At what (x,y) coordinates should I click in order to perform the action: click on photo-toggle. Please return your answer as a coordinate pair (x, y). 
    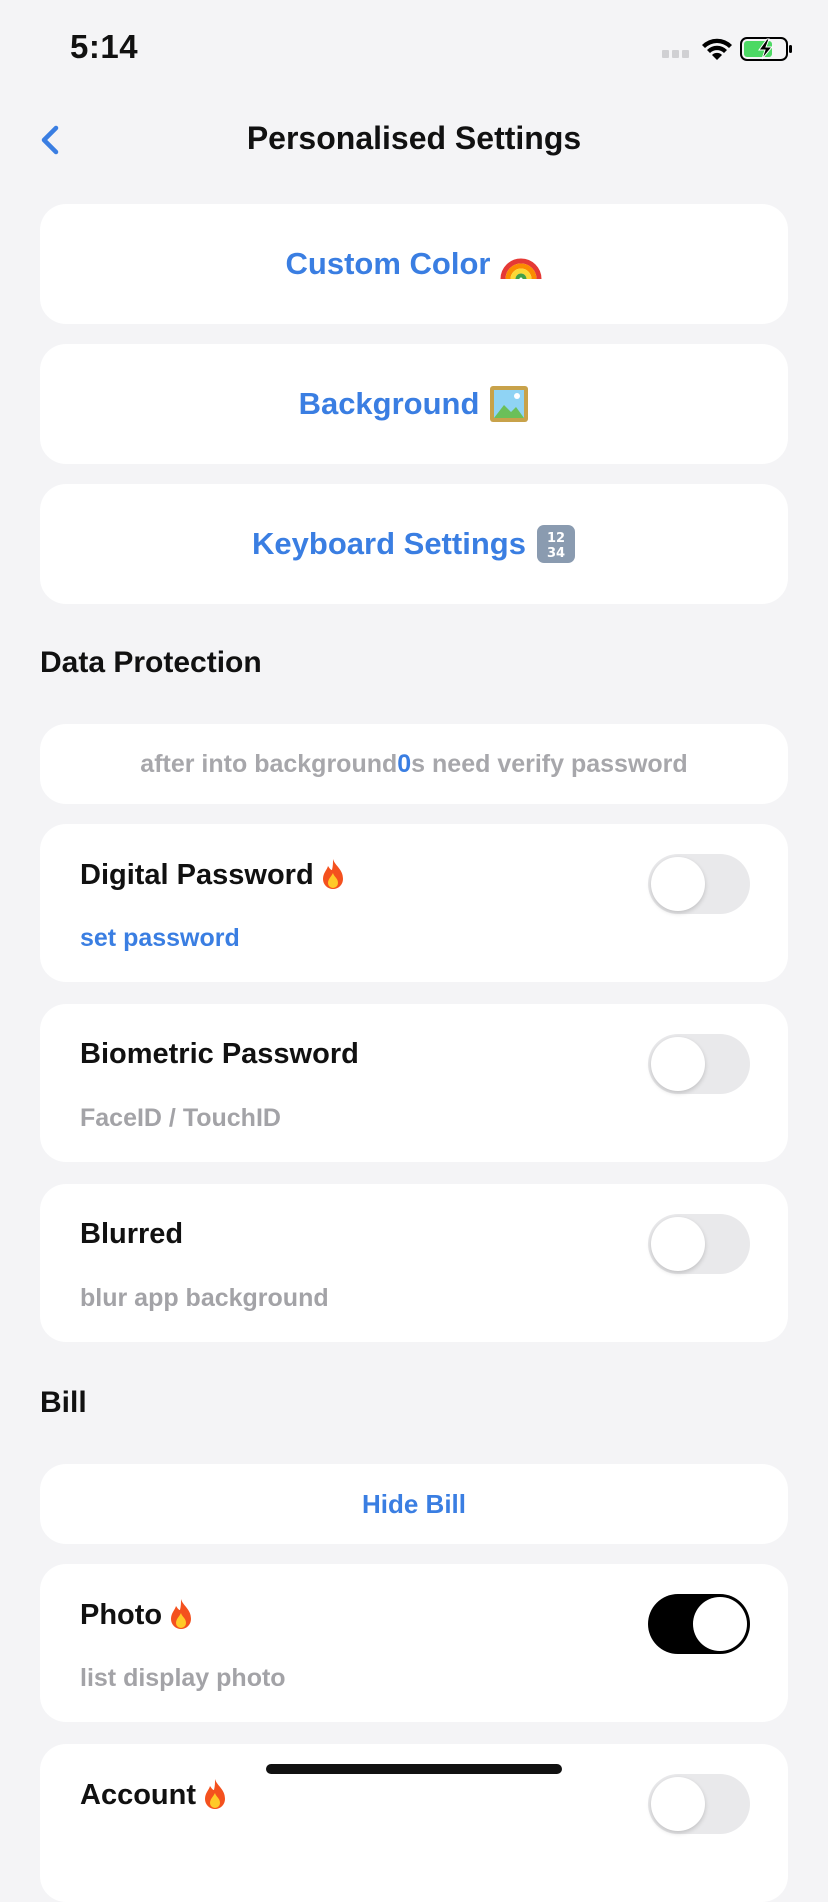
    Looking at the image, I should click on (699, 1624).